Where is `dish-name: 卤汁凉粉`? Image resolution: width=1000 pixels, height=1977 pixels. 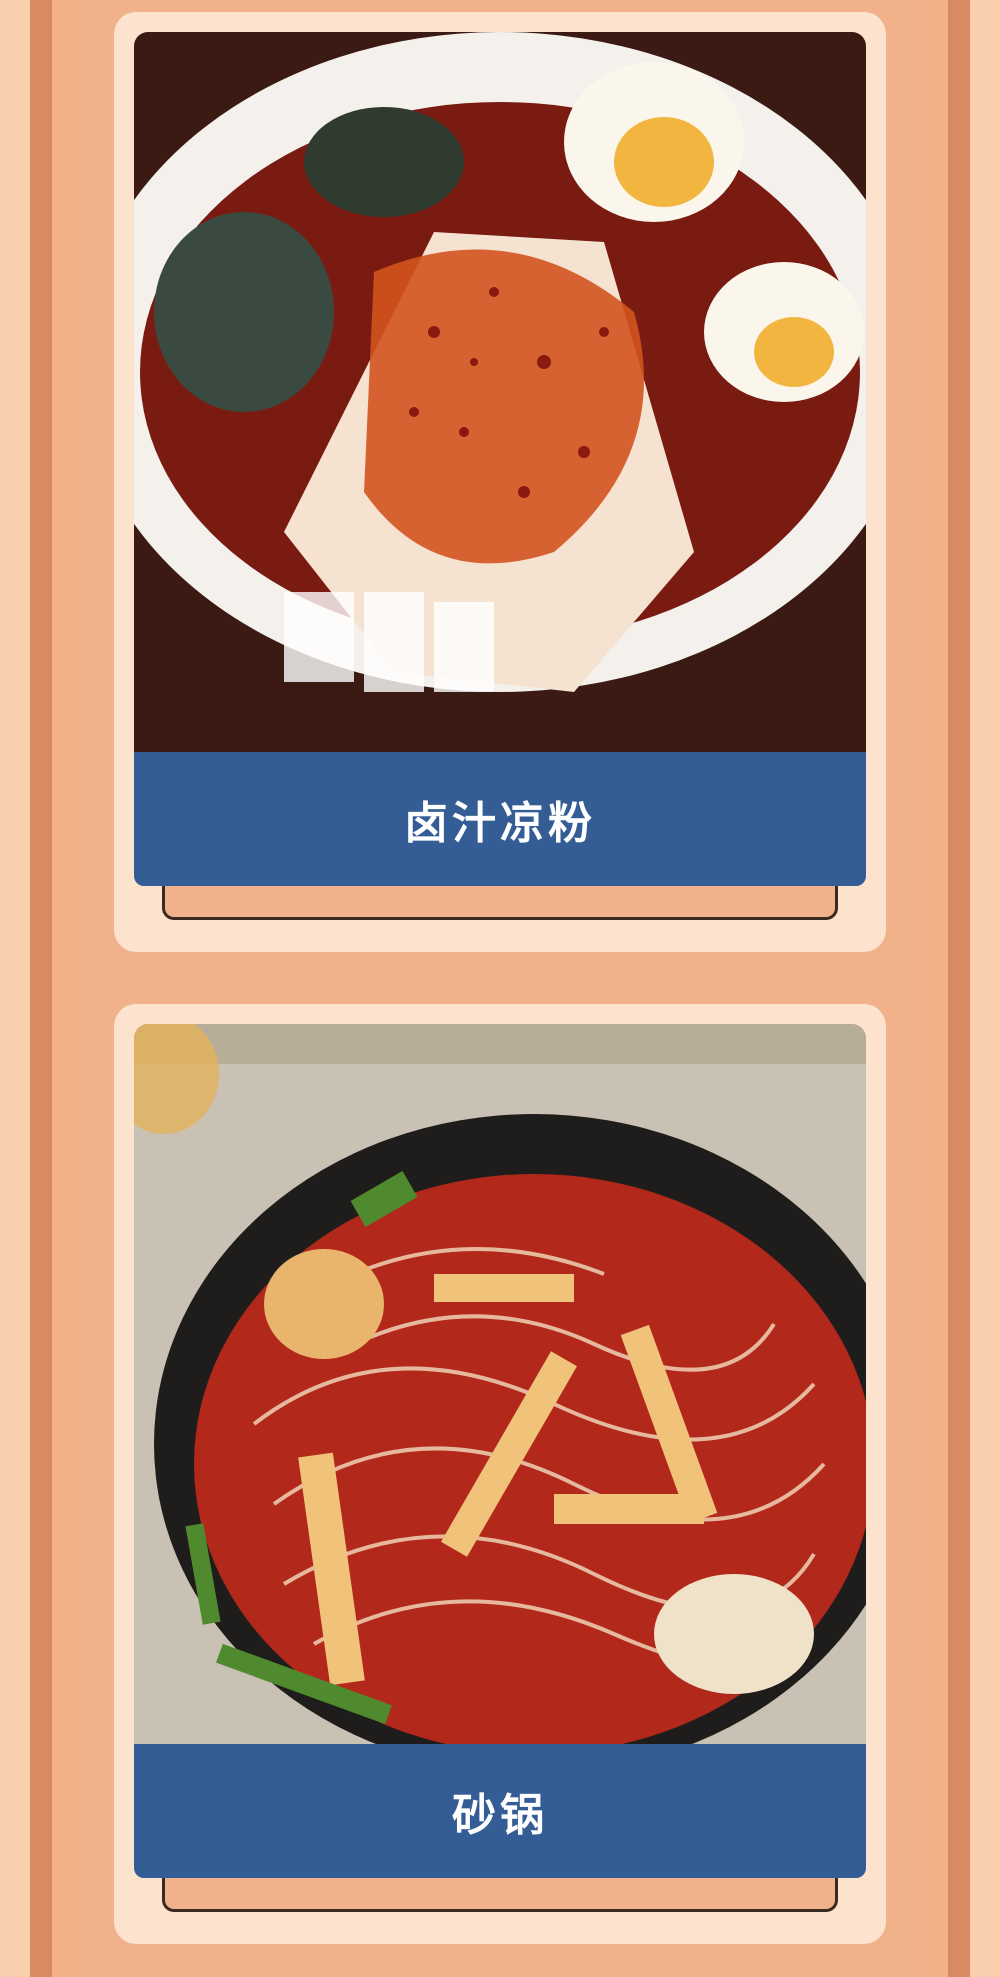 dish-name: 卤汁凉粉 is located at coordinates (500, 823).